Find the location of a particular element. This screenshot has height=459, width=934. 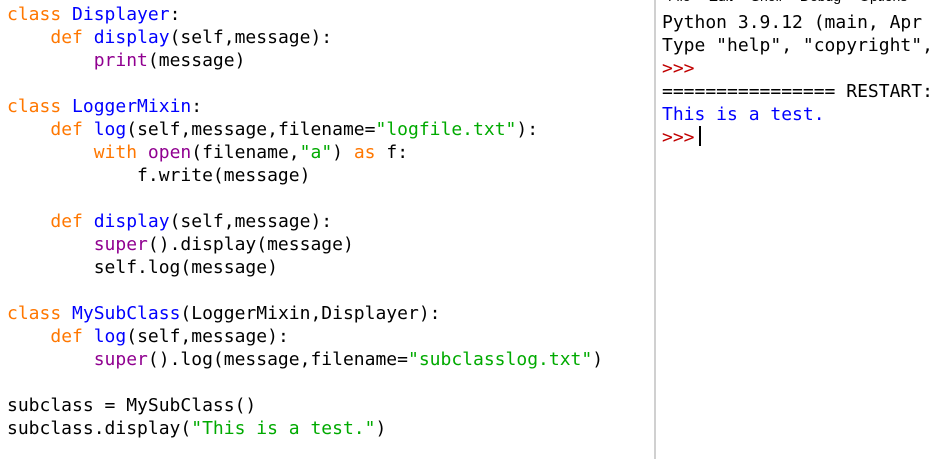

code-token: "a" is located at coordinates (316, 152).